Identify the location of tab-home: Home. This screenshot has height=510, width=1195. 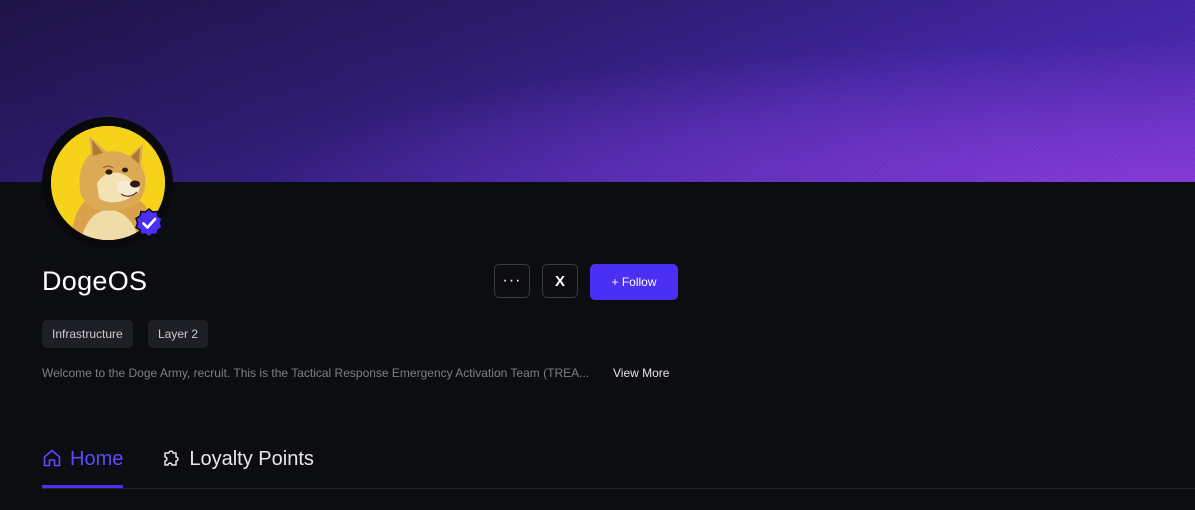
(83, 466).